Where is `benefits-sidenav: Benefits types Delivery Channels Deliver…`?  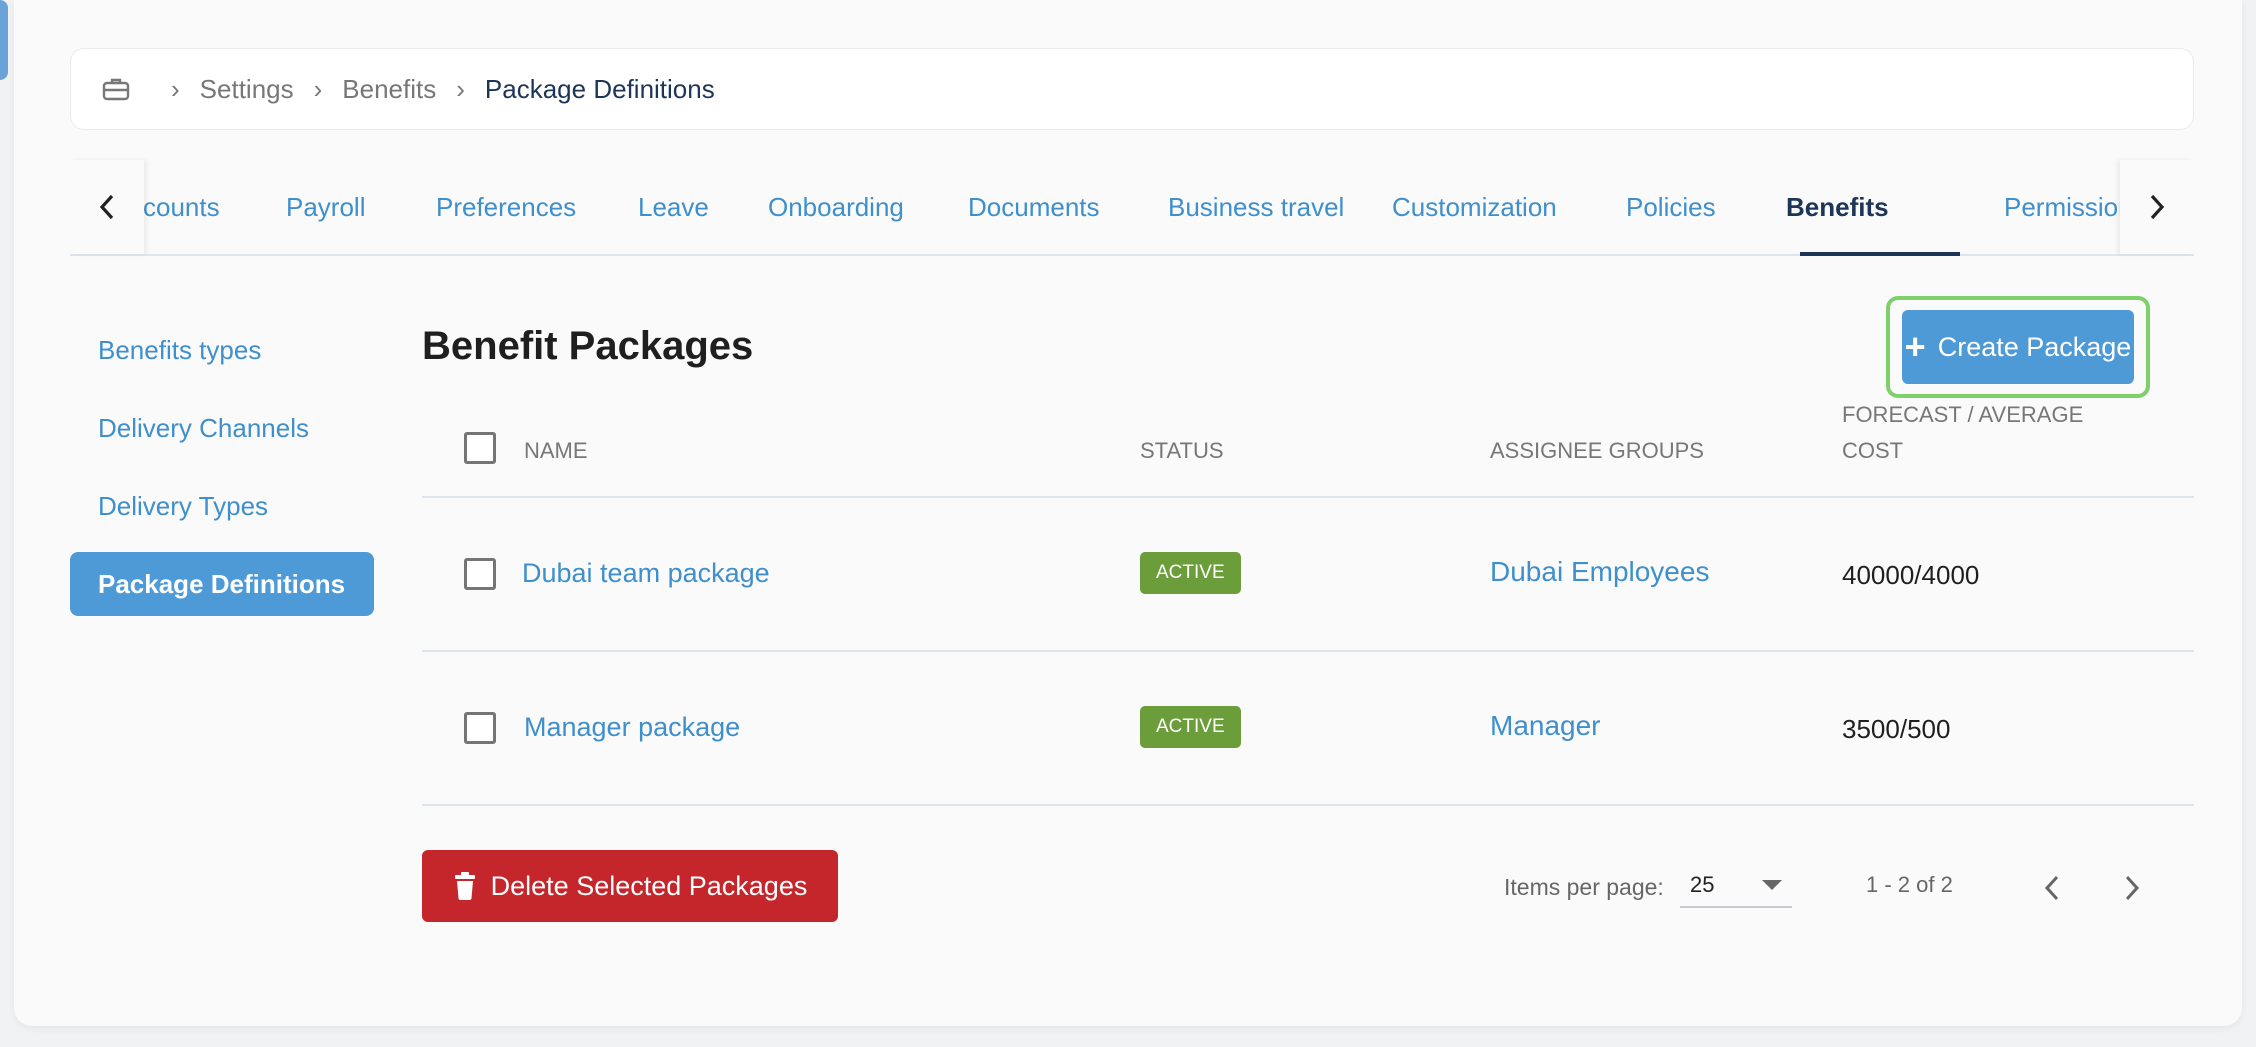 benefits-sidenav: Benefits types Delivery Channels Deliver… is located at coordinates (222, 474).